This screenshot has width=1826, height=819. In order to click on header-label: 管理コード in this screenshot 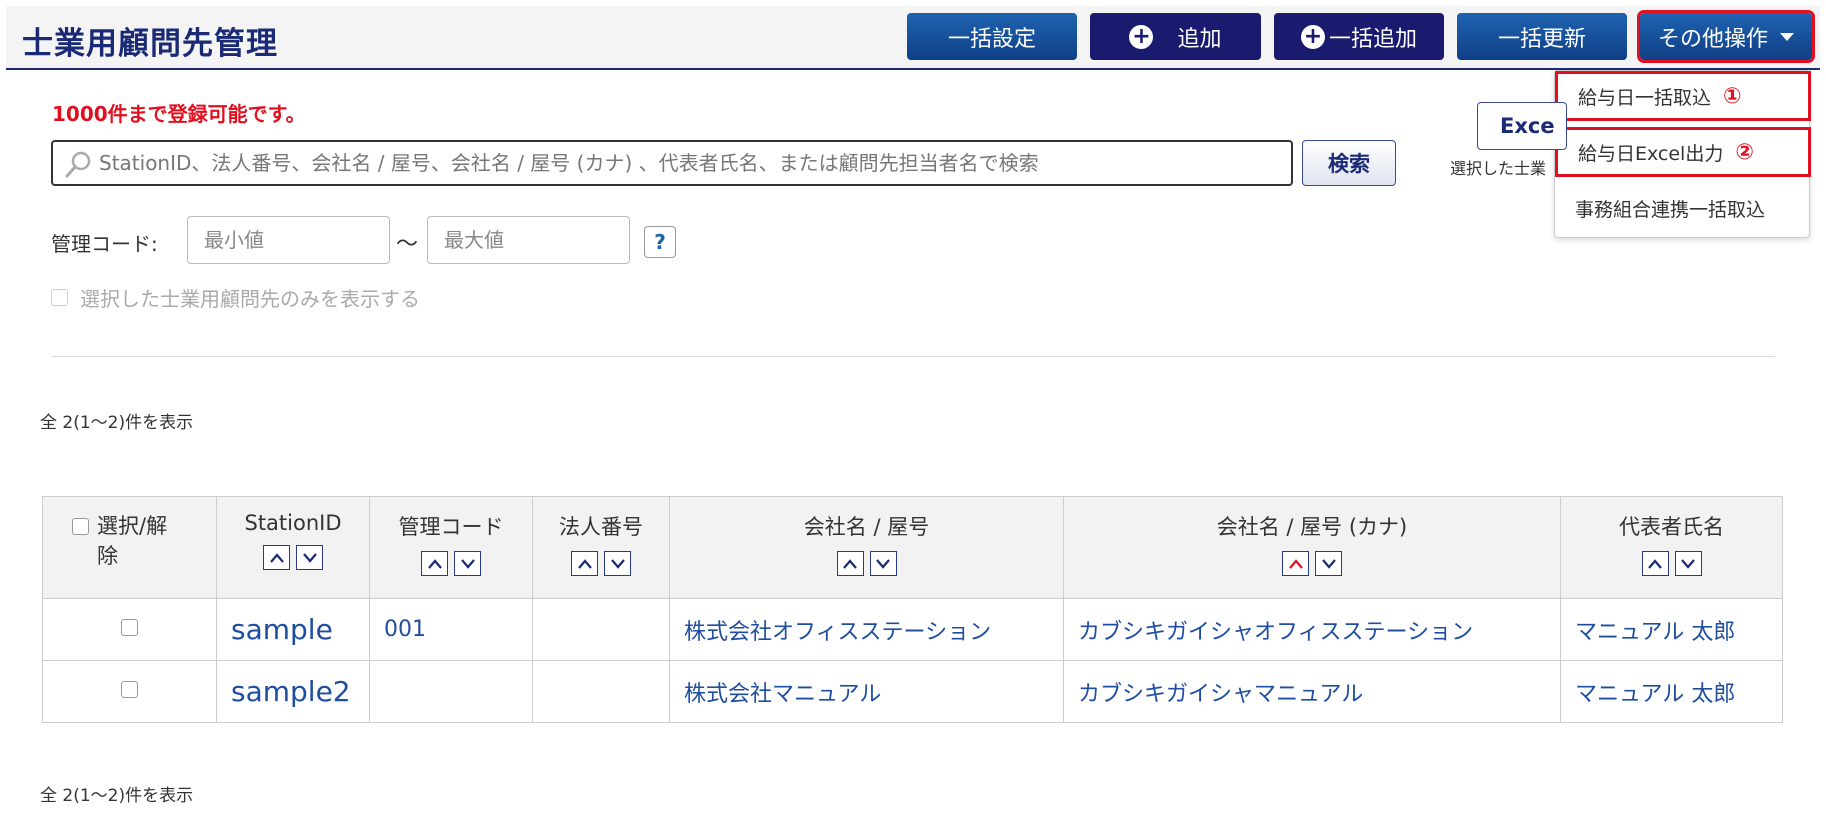, I will do `click(451, 527)`.